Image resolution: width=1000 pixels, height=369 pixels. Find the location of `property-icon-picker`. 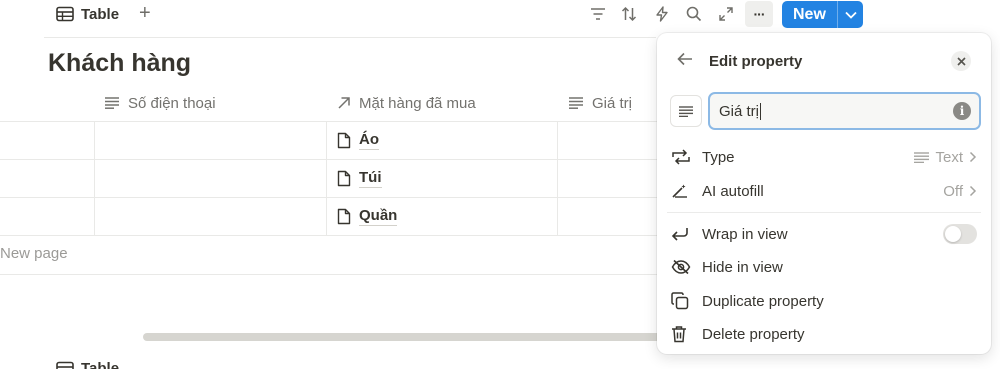

property-icon-picker is located at coordinates (686, 111).